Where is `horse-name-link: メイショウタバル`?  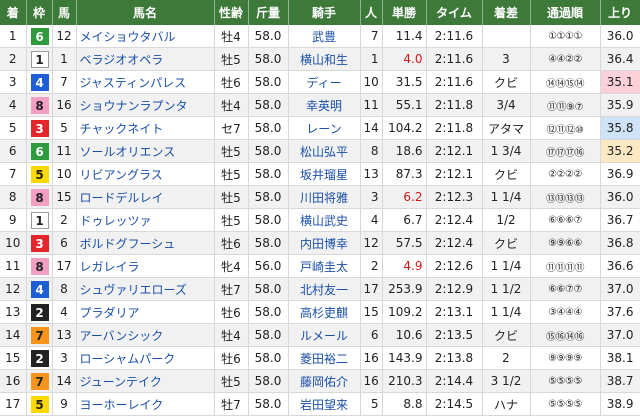
horse-name-link: メイショウタバル is located at coordinates (145, 36).